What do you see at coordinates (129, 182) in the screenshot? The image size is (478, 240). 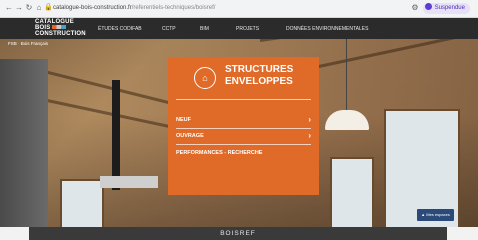 I see `stove` at bounding box center [129, 182].